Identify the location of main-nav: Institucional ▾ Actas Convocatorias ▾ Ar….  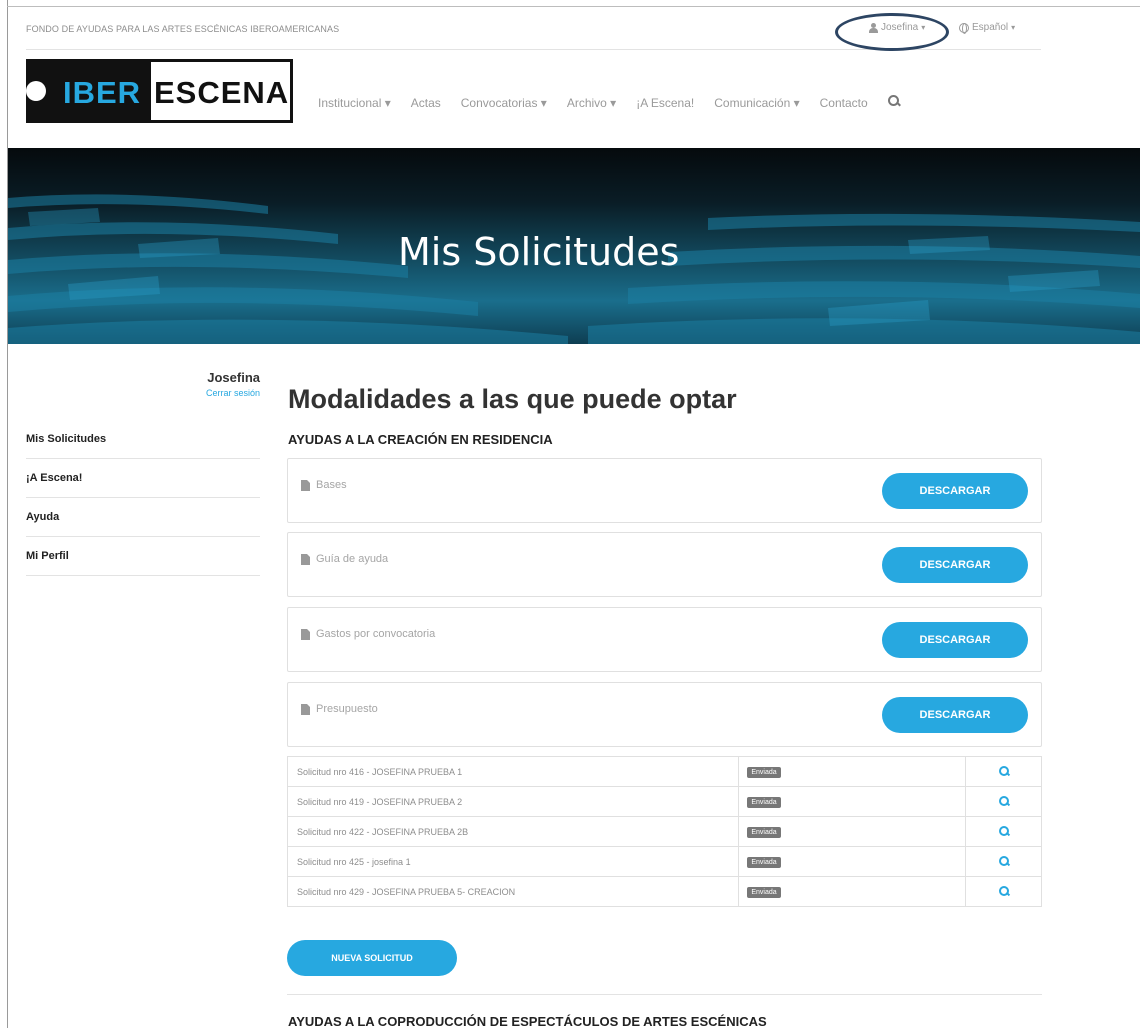
(609, 102).